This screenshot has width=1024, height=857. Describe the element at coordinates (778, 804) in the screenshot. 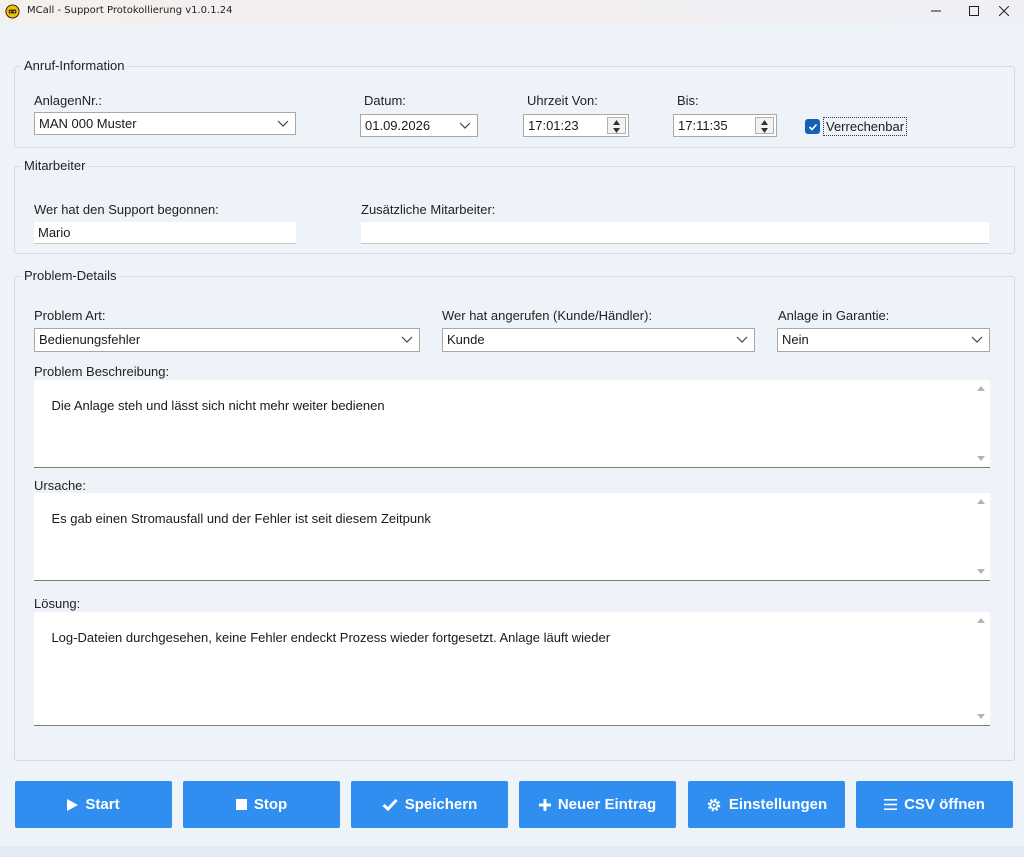

I see `settings-label: Einstellungen` at that location.